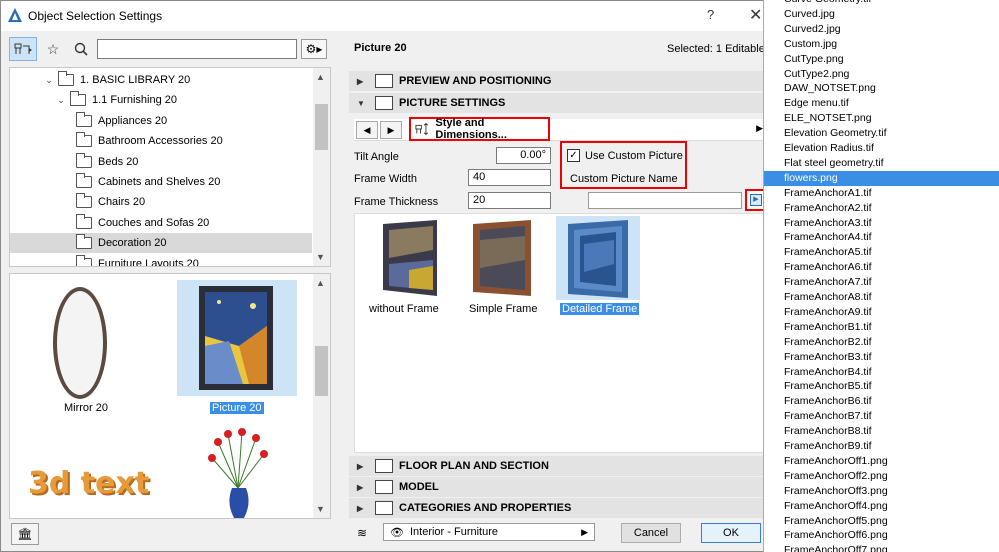 This screenshot has width=999, height=552. I want to click on ok-button: OK, so click(731, 533).